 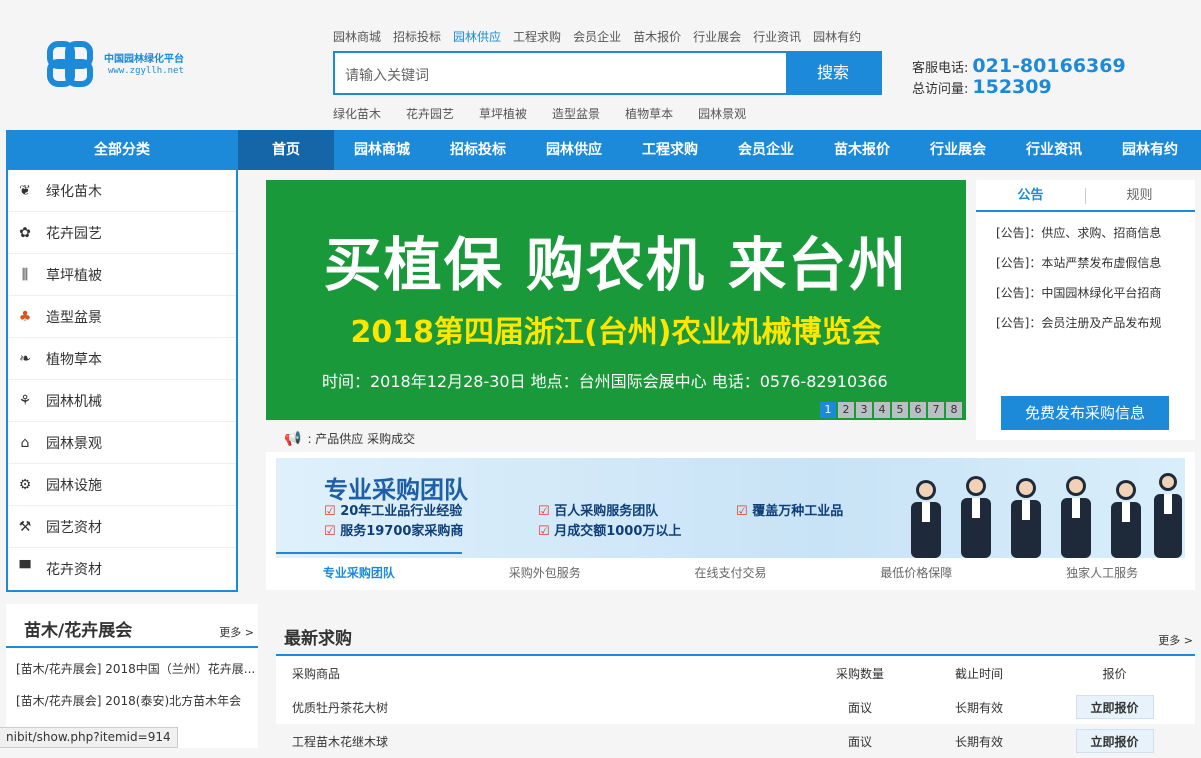 I want to click on megaphone-icon: 📢, so click(x=293, y=438).